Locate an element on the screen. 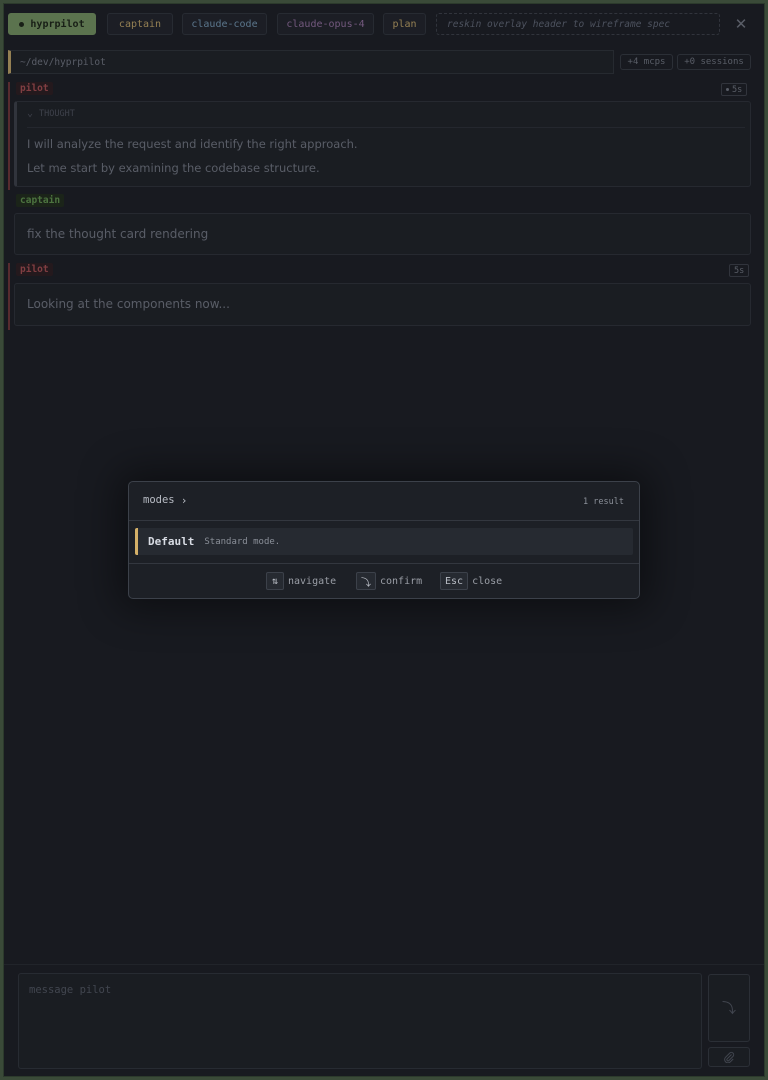  palette-item-name: Default is located at coordinates (171, 541).